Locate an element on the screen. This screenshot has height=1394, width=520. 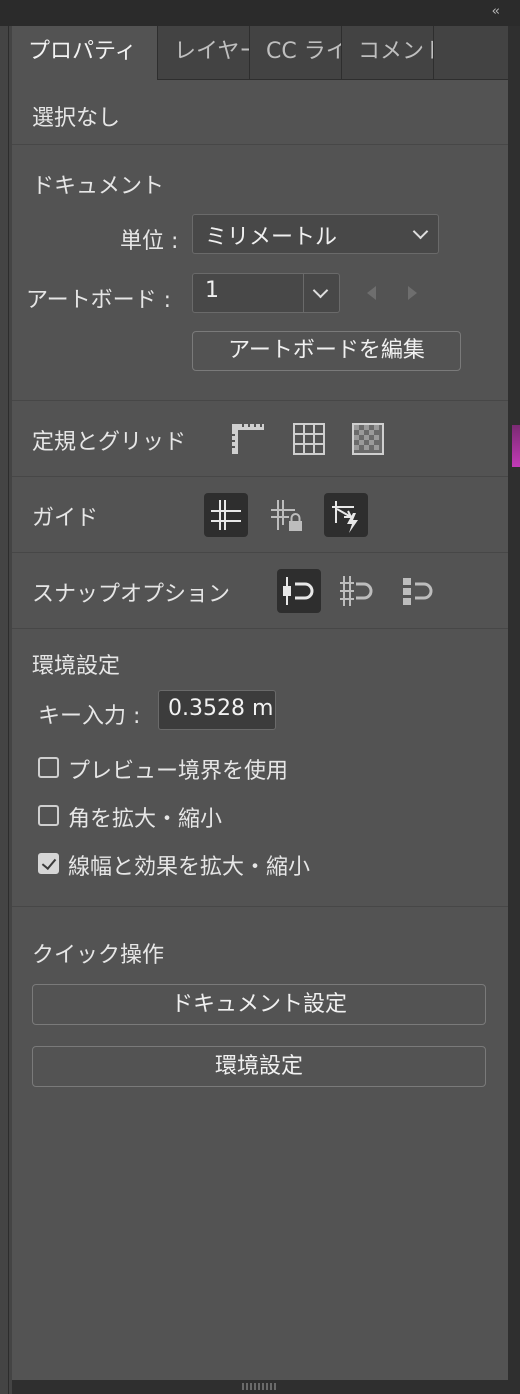
tab-cc-libraries: CC ライ is located at coordinates (296, 52).